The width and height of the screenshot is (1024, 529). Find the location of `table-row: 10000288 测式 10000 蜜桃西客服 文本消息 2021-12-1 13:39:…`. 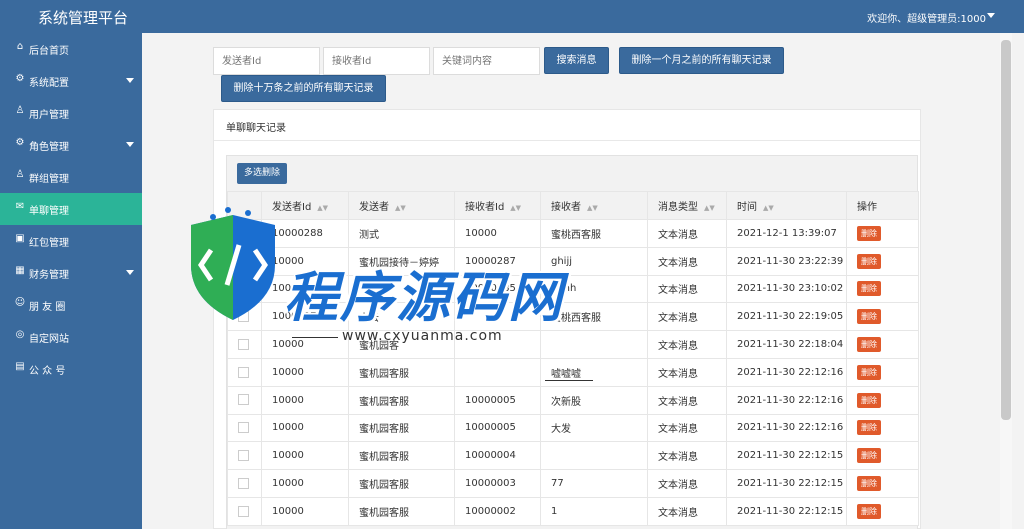

table-row: 10000288 测式 10000 蜜桃西客服 文本消息 2021-12-1 13:39:… is located at coordinates (573, 233).